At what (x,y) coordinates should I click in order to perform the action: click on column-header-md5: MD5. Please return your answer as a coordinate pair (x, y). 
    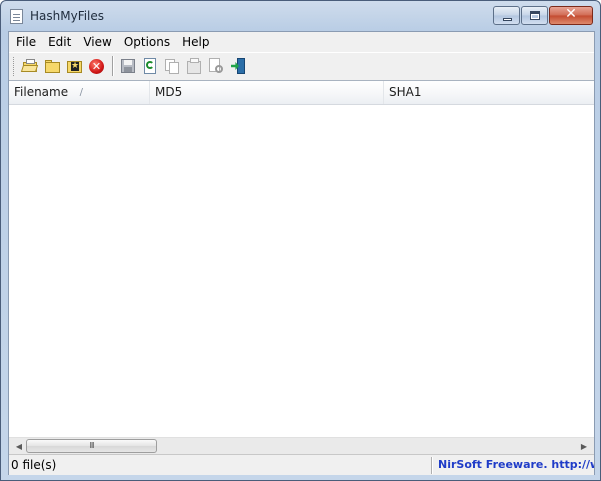
    Looking at the image, I should click on (267, 92).